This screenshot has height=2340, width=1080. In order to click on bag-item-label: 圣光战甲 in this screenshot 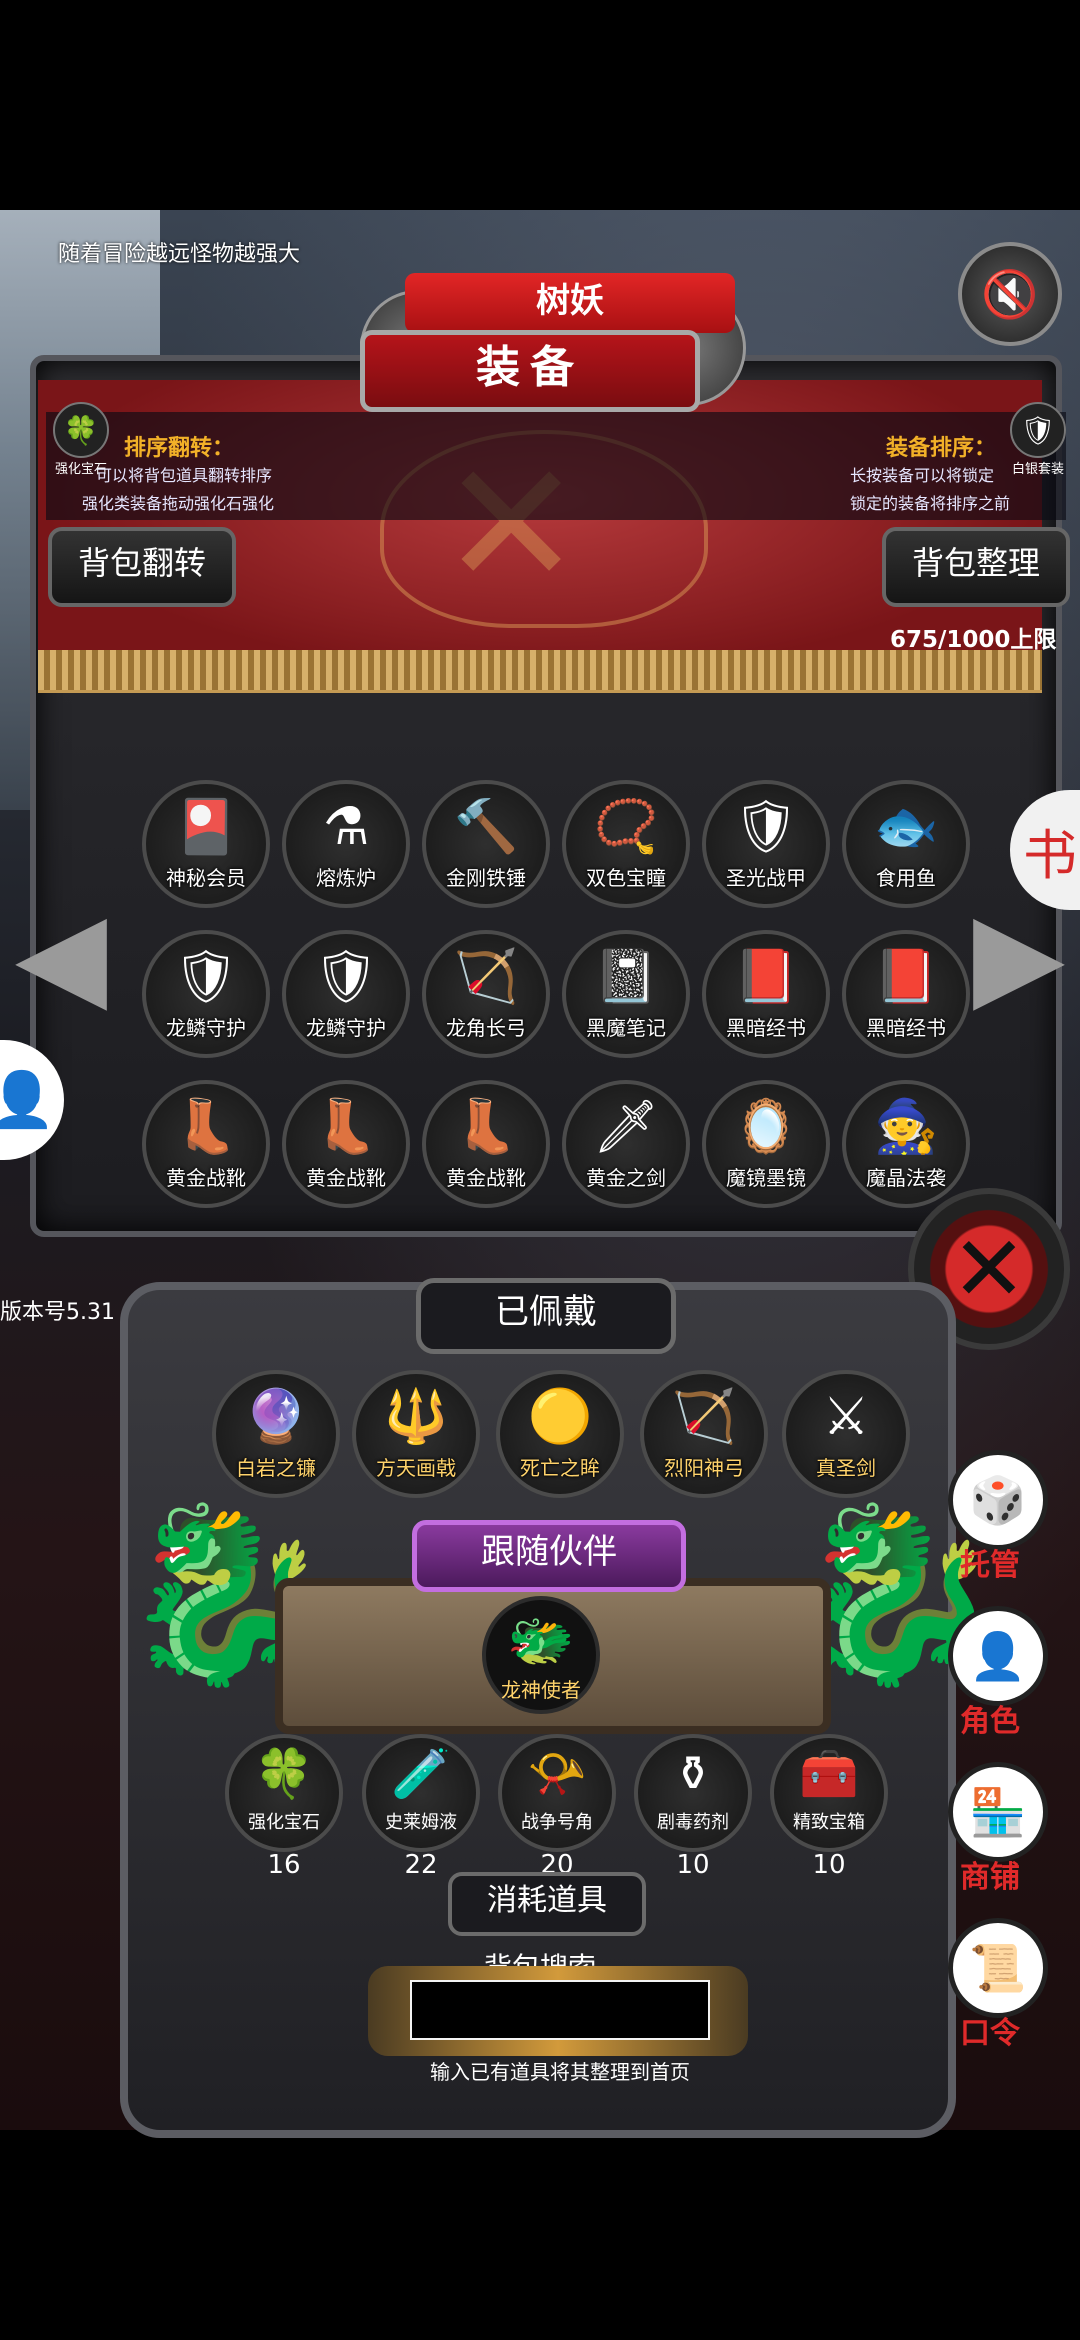, I will do `click(766, 878)`.